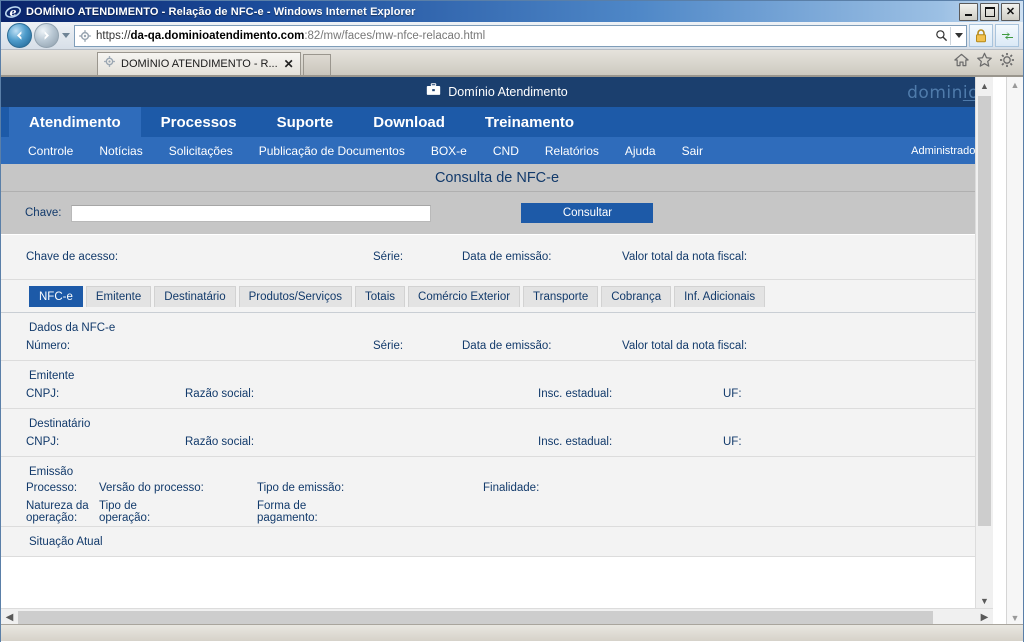  I want to click on dominio-logo: dominio, so click(943, 93).